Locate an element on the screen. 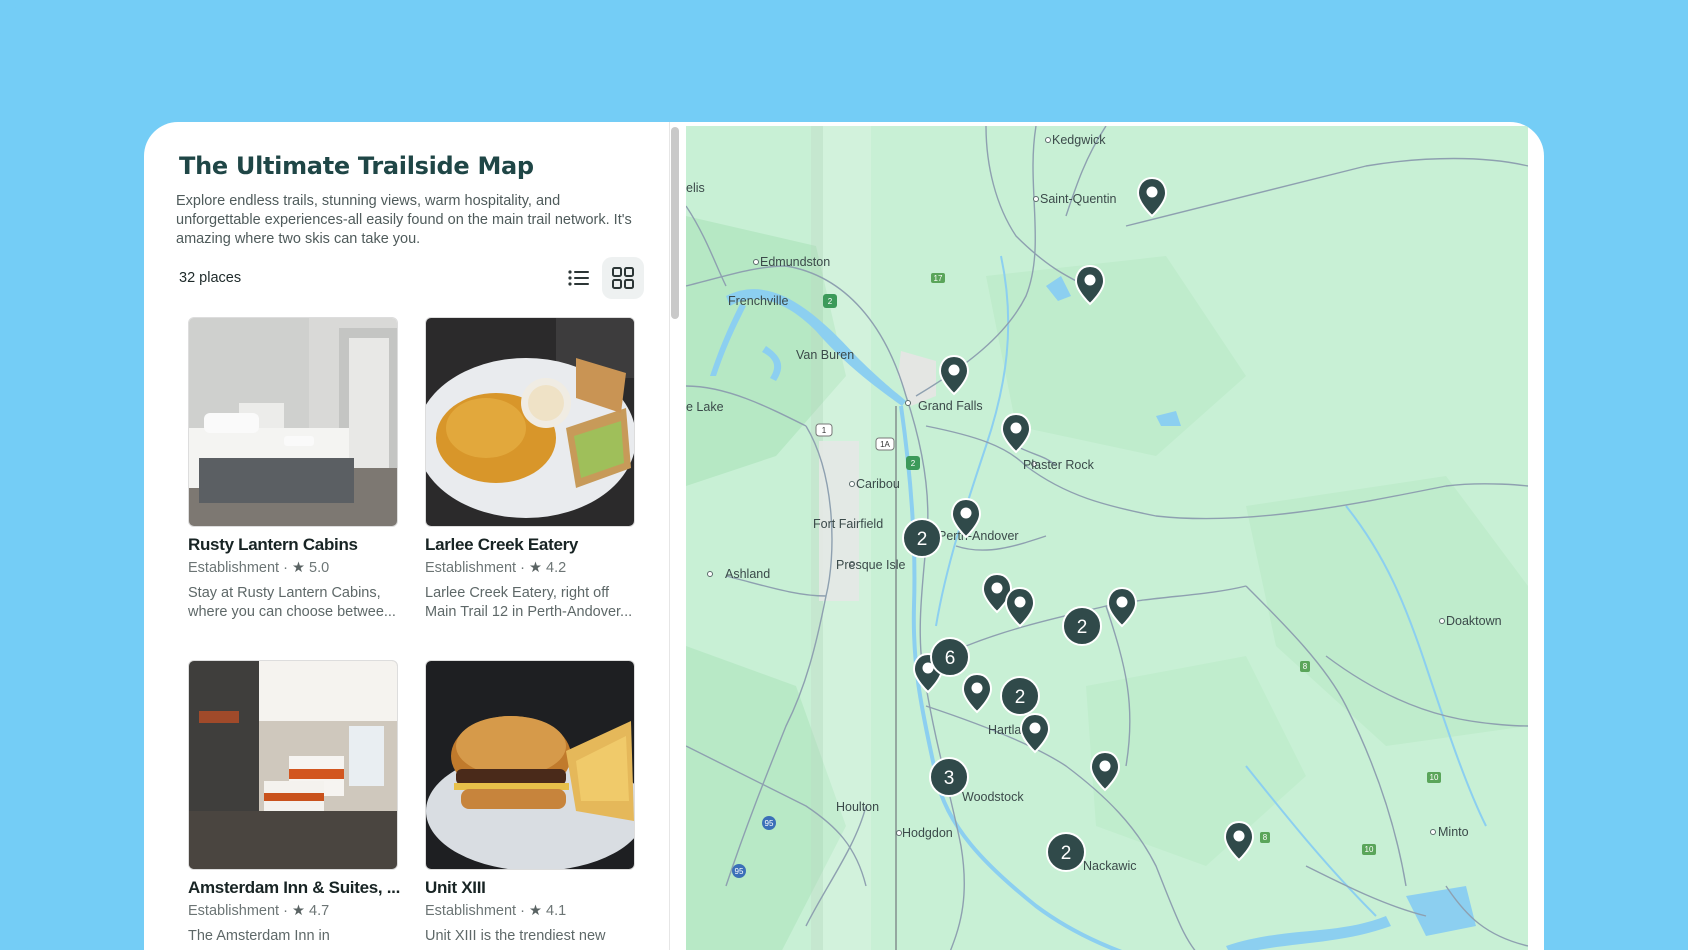  grid-icon is located at coordinates (623, 278).